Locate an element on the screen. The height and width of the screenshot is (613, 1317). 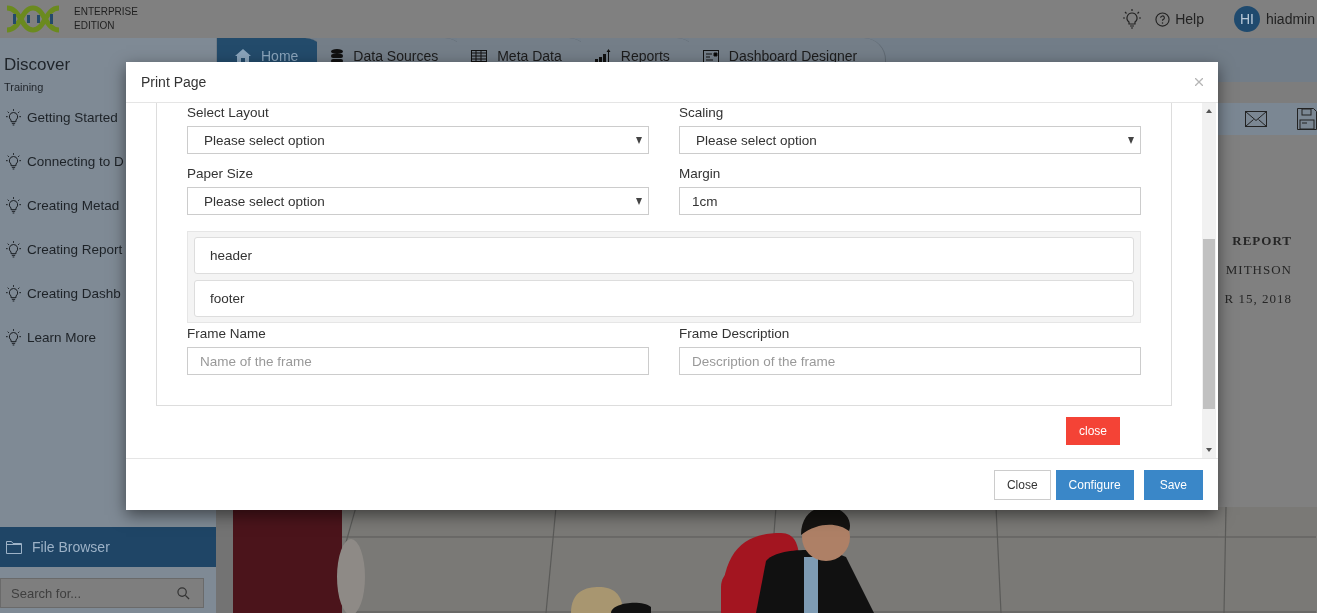
sidebar-subtitle: Training is located at coordinates (24, 87).